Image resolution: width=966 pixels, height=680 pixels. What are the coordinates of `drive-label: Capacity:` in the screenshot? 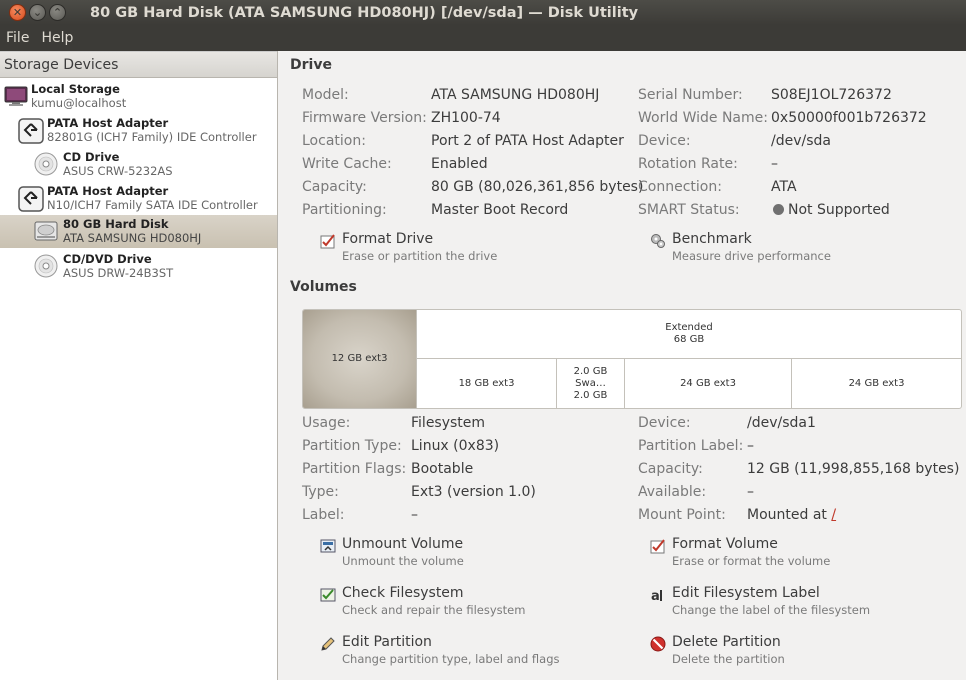 It's located at (334, 187).